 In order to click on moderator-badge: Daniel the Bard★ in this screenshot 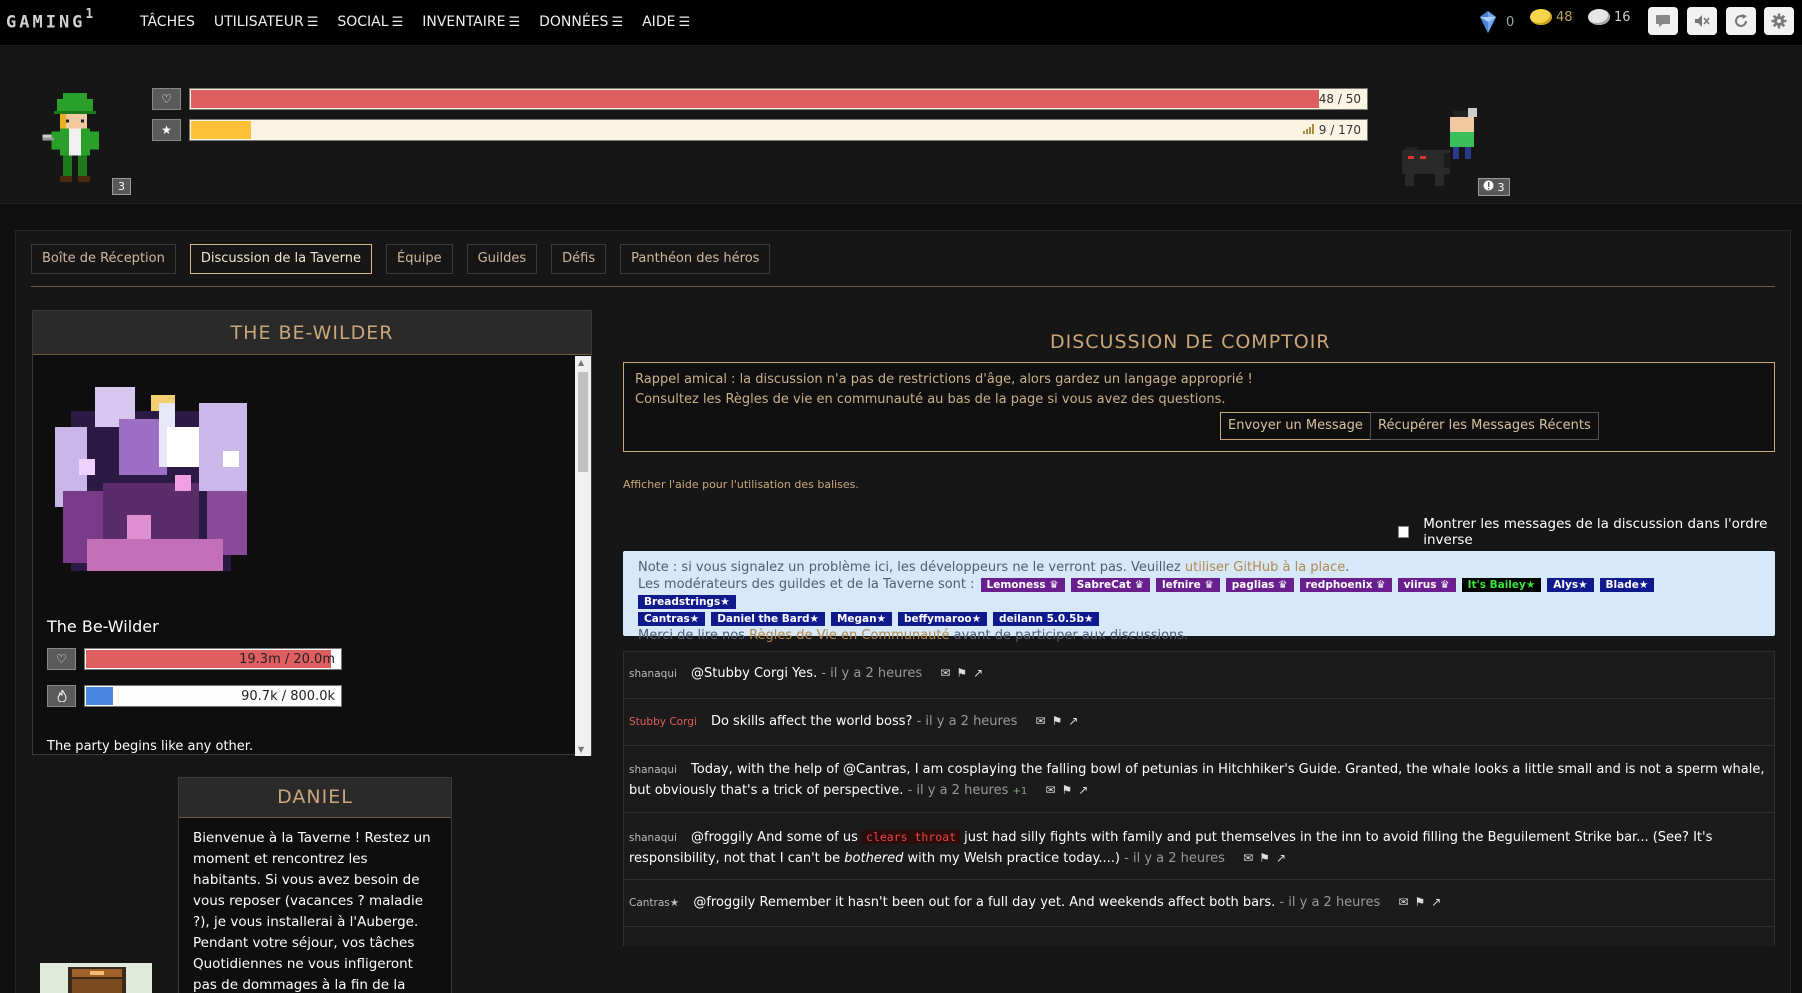, I will do `click(768, 619)`.